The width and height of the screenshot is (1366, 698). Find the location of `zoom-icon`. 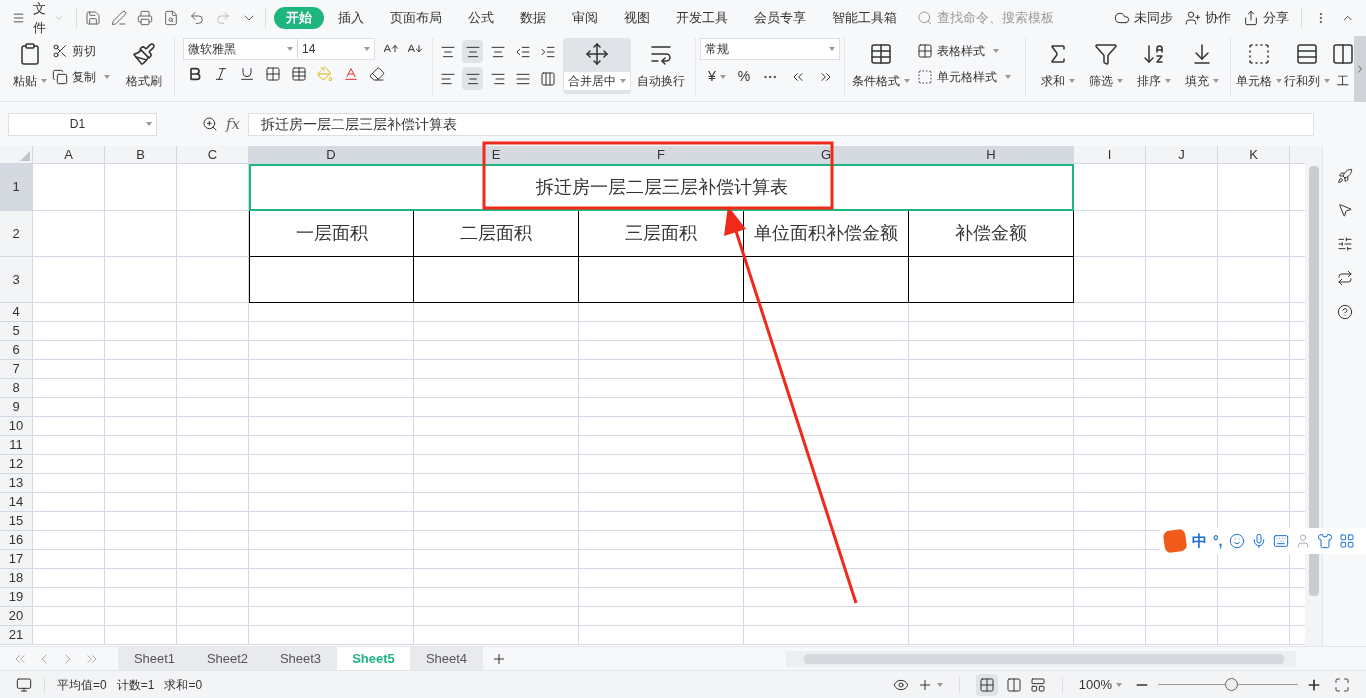

zoom-icon is located at coordinates (210, 124).